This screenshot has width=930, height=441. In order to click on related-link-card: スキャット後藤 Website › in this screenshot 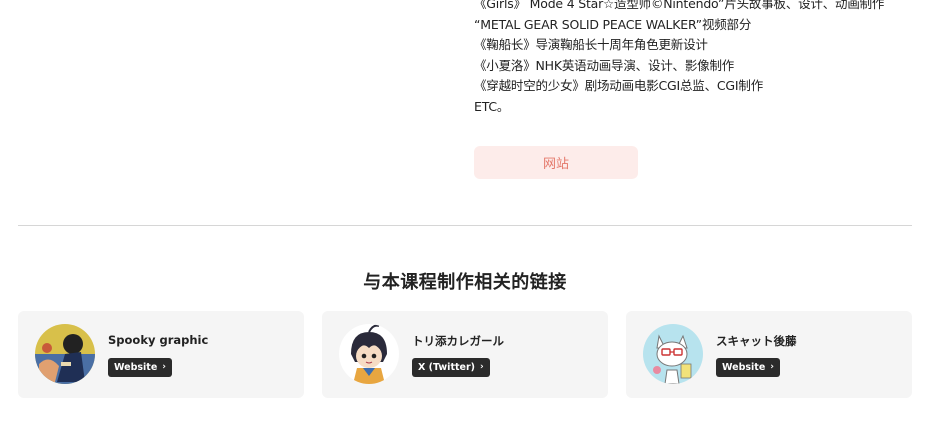, I will do `click(769, 354)`.